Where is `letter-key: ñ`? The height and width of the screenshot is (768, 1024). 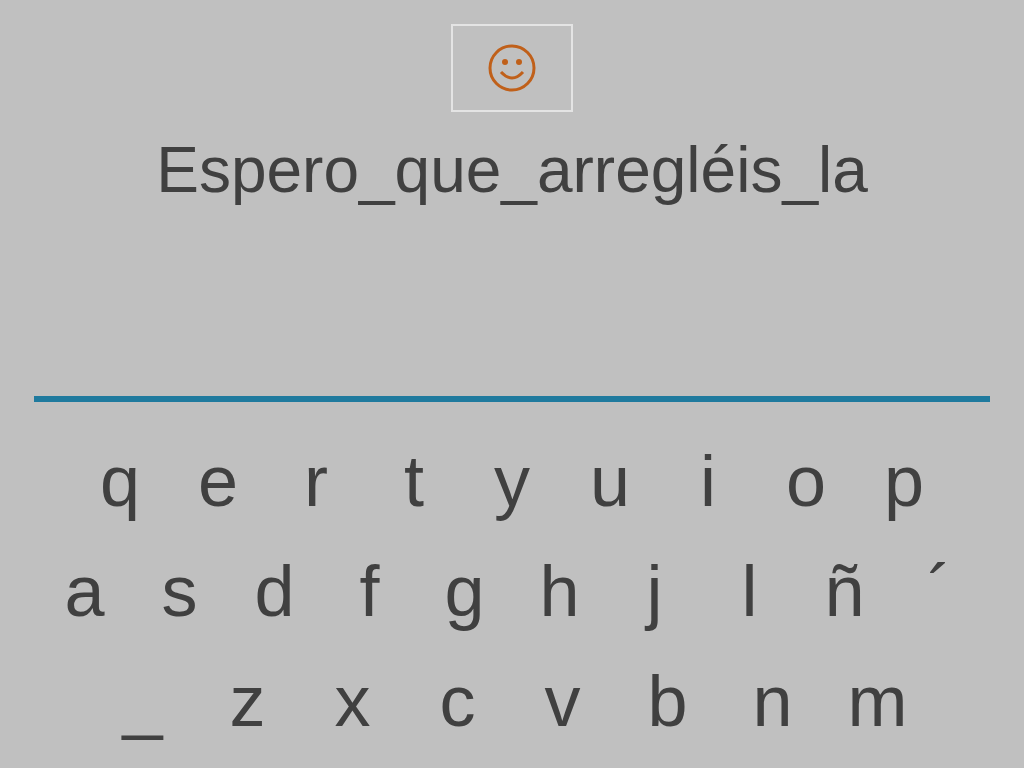 letter-key: ñ is located at coordinates (844, 591).